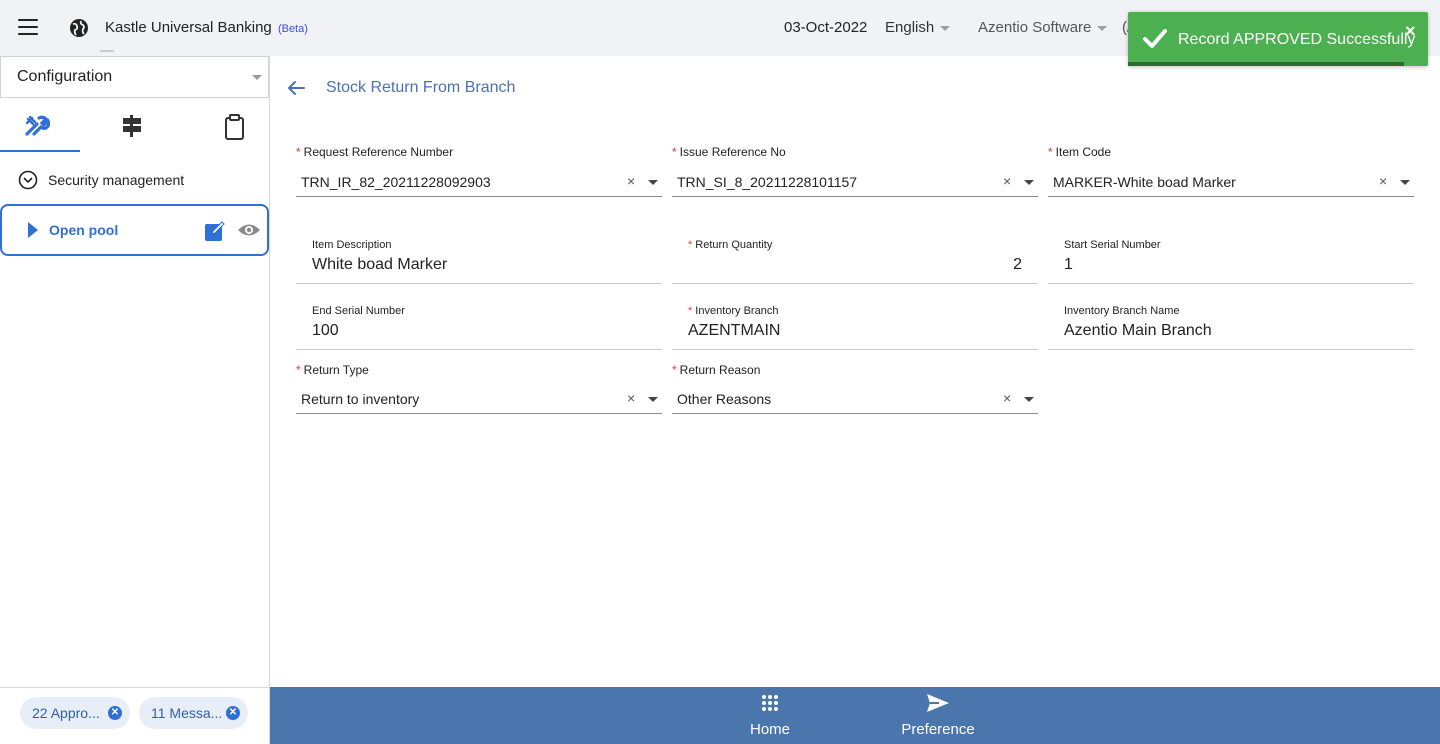 The width and height of the screenshot is (1440, 744). Describe the element at coordinates (1155, 38) in the screenshot. I see `check-icon` at that location.